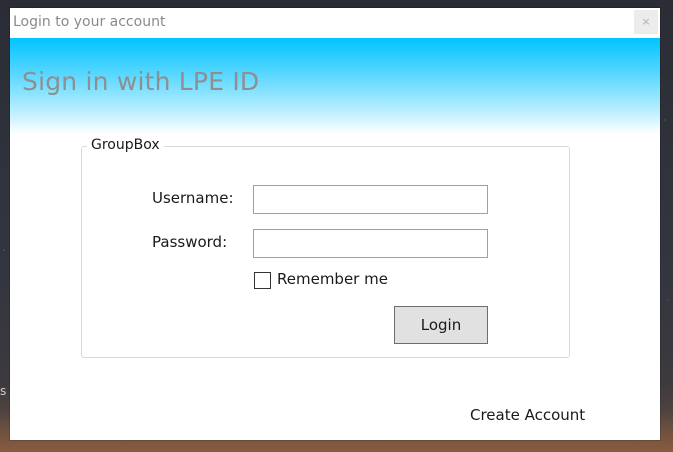 This screenshot has width=673, height=452. I want to click on password-input, so click(370, 243).